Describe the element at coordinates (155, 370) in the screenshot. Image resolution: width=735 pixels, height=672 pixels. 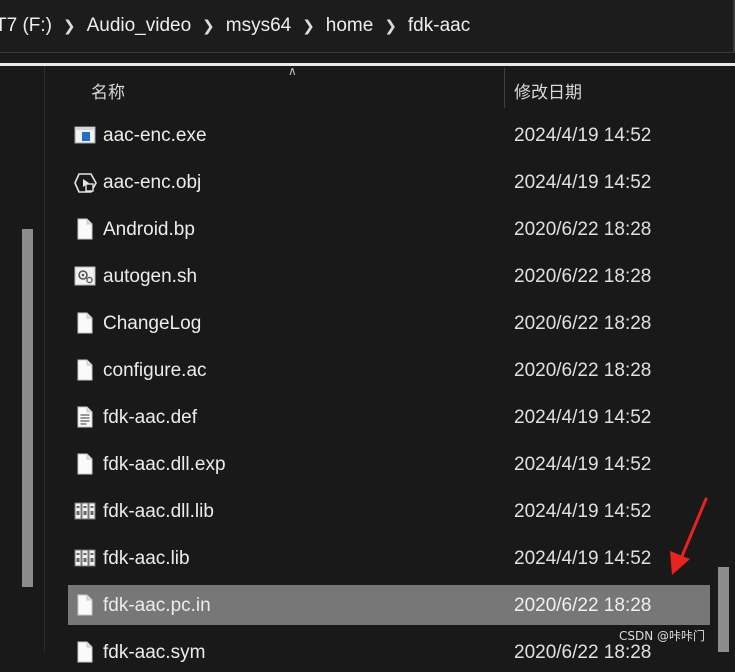
I see `file-name: configure.ac` at that location.